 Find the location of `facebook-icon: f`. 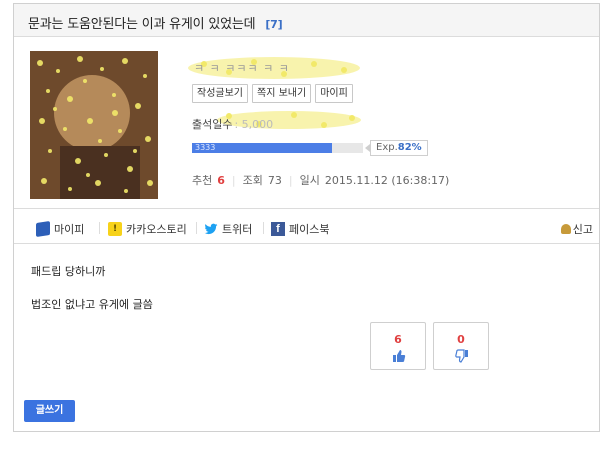

facebook-icon: f is located at coordinates (278, 229).